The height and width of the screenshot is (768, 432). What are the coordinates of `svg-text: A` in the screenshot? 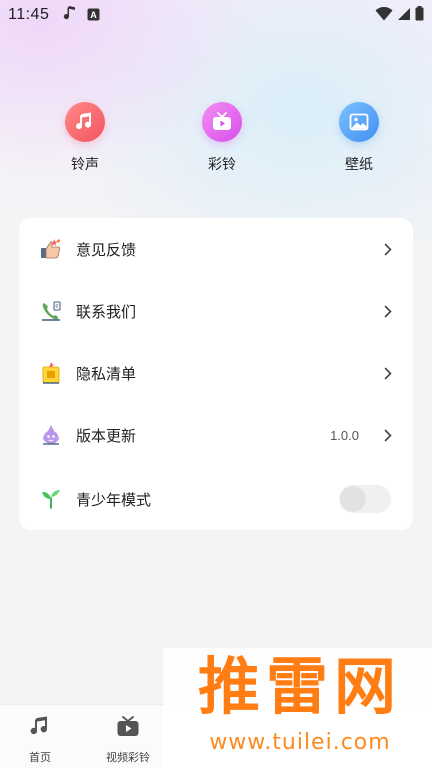 It's located at (94, 15).